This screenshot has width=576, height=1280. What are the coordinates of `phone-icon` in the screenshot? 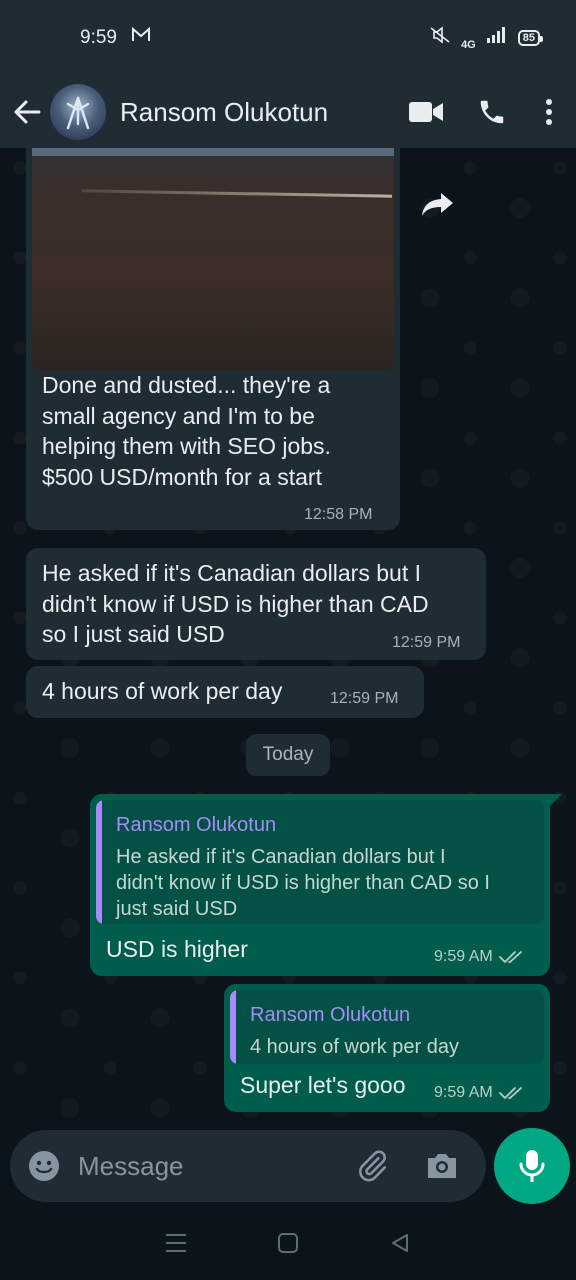 It's located at (492, 112).